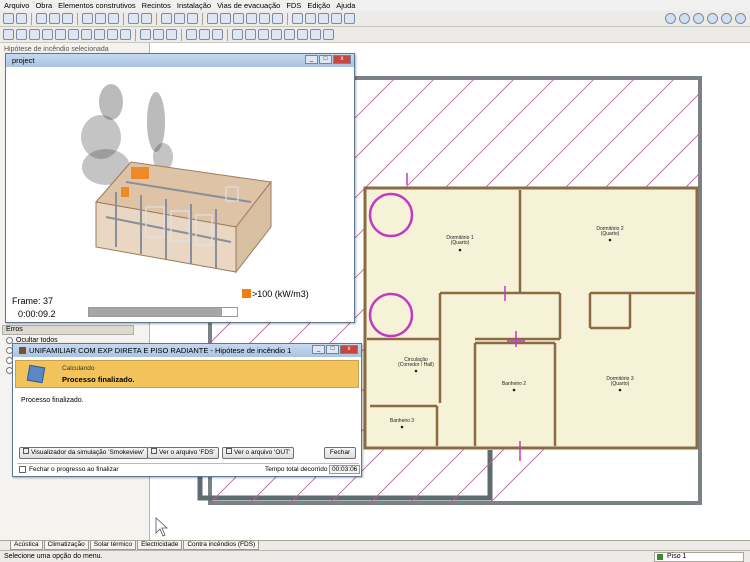 Image resolution: width=750 pixels, height=562 pixels. I want to click on extinguisher-icon, so click(158, 34).